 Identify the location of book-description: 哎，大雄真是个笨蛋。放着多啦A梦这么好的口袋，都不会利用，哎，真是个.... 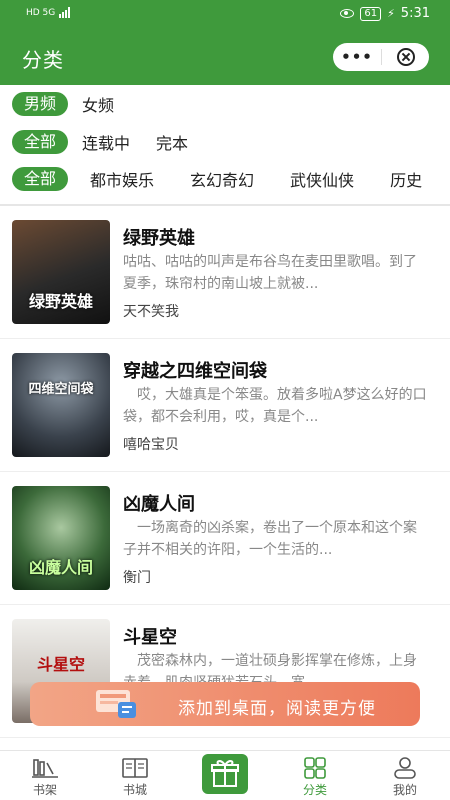
(275, 406).